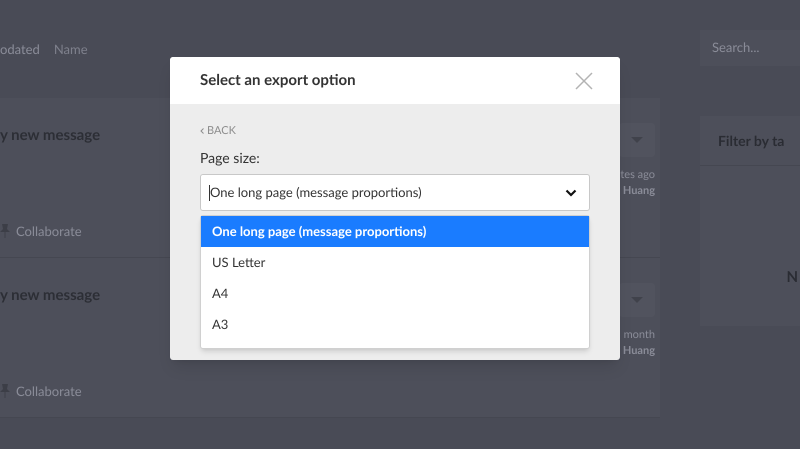 The image size is (800, 449). Describe the element at coordinates (20, 50) in the screenshot. I see `sort-option: odated` at that location.